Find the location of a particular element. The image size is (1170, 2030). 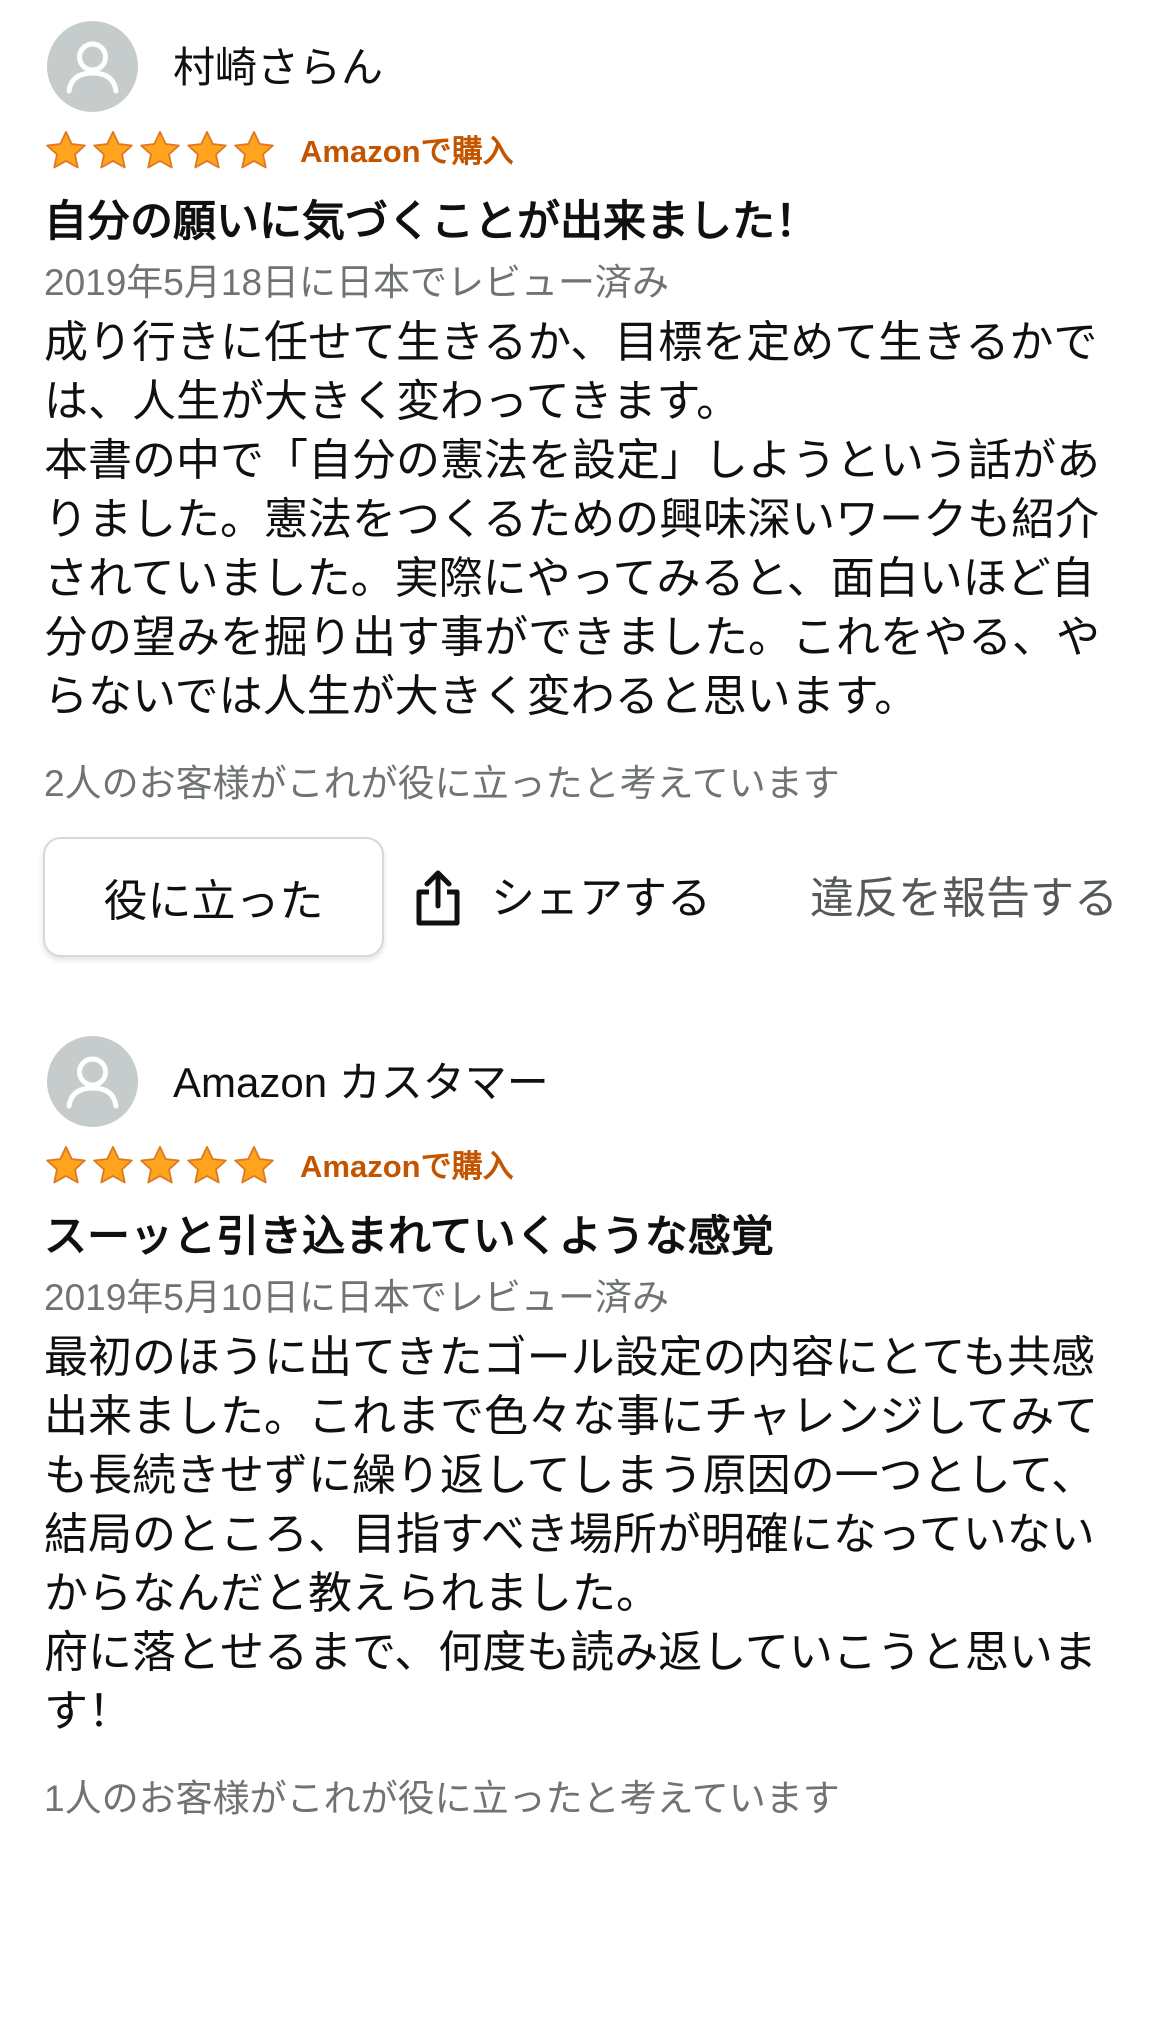

report-abuse-link: 違反を報告する is located at coordinates (964, 899).